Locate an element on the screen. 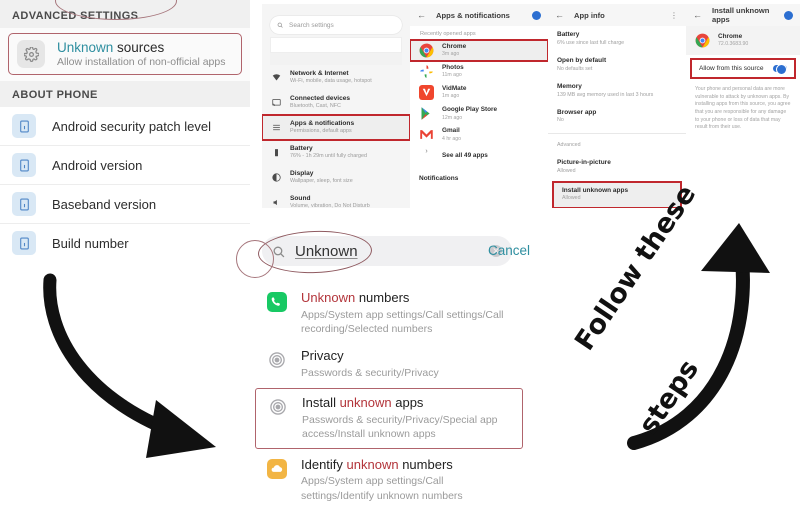  settings-row-texts: Display Wallpaper, sleep, font size is located at coordinates (321, 177).